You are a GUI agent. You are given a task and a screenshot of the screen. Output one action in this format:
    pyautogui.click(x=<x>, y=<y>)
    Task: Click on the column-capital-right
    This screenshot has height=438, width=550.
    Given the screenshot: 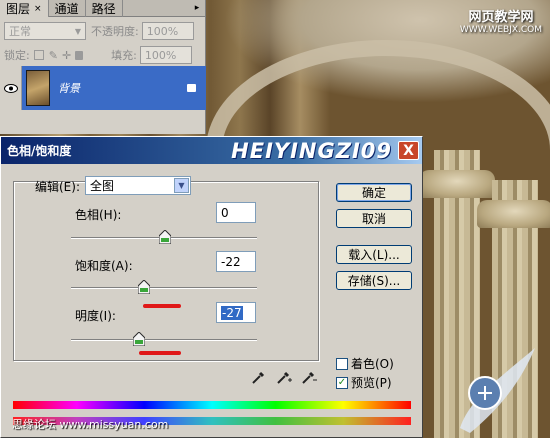 What is the action you would take?
    pyautogui.click(x=513, y=214)
    